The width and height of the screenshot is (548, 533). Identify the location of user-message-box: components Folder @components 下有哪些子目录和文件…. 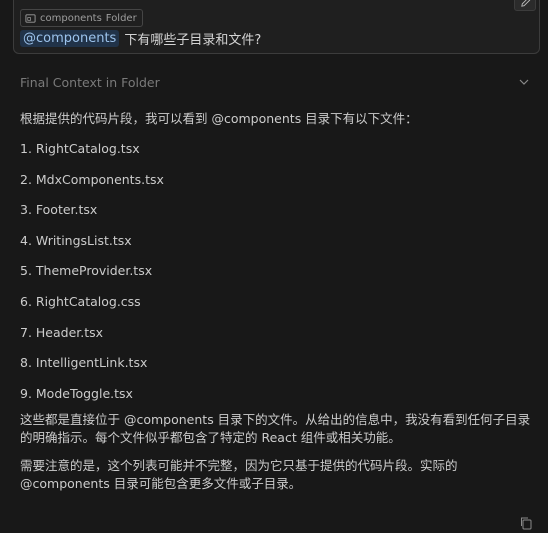
(276, 27).